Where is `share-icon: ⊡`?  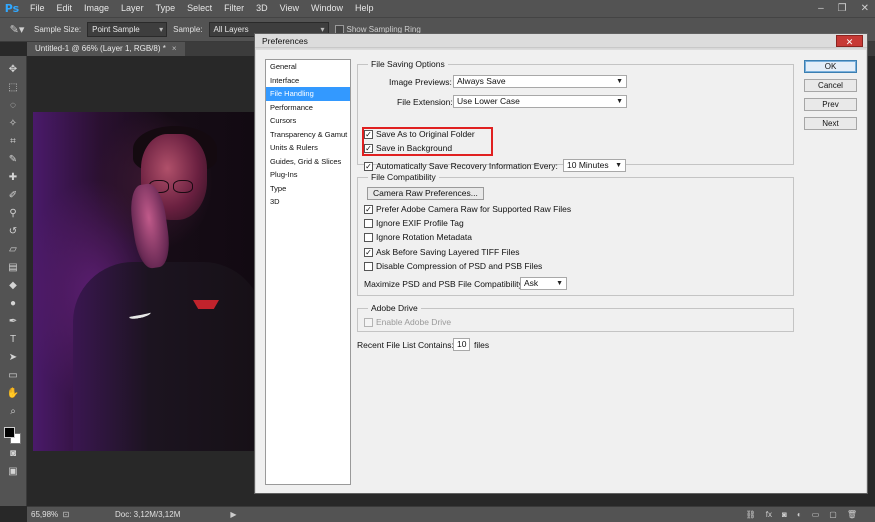
share-icon: ⊡ is located at coordinates (66, 514).